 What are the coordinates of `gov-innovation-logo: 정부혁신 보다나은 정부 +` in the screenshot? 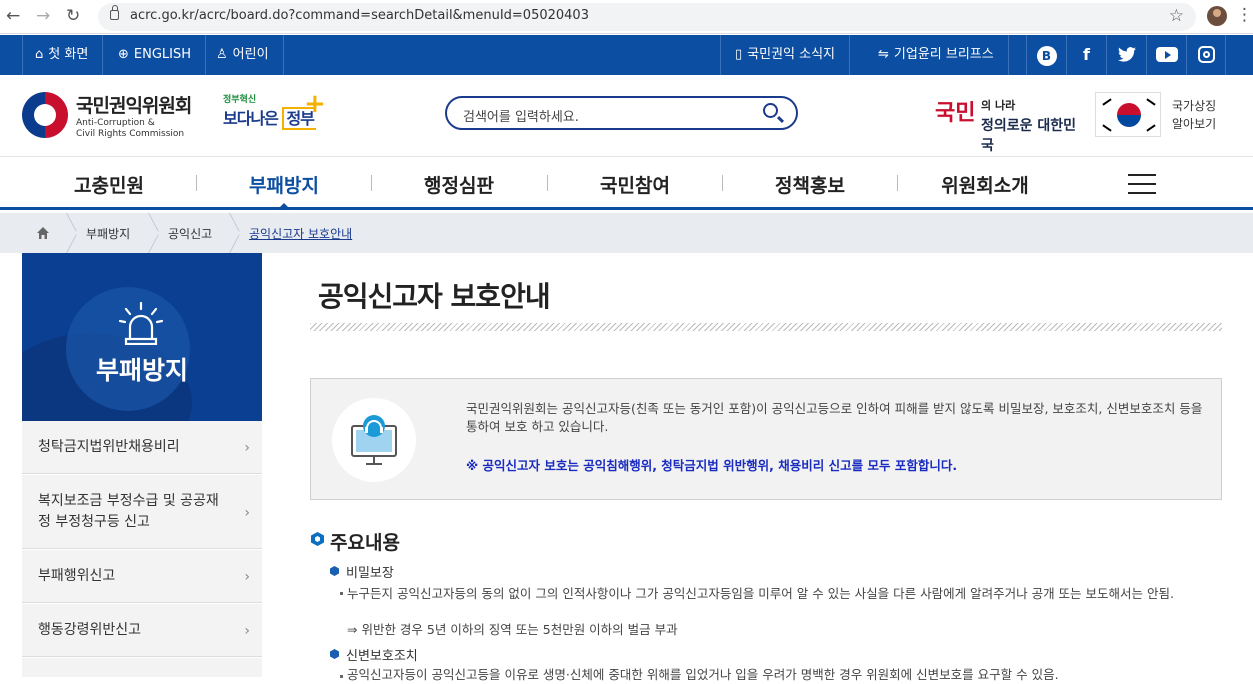 It's located at (274, 109).